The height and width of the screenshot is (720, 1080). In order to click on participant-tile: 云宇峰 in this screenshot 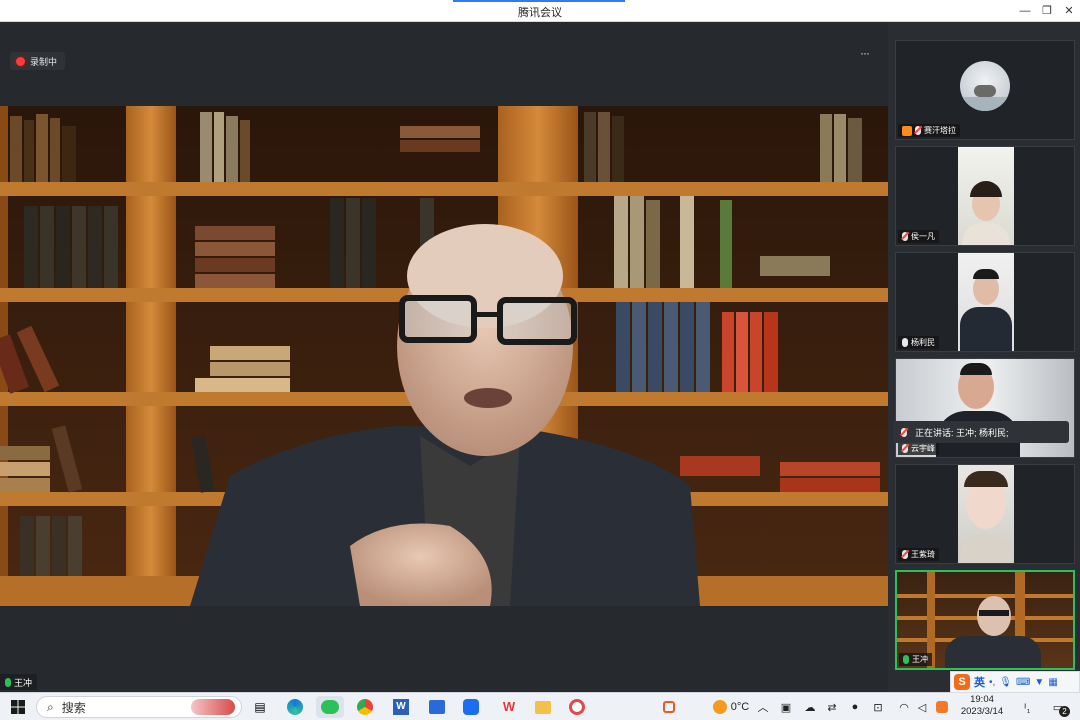, I will do `click(985, 408)`.